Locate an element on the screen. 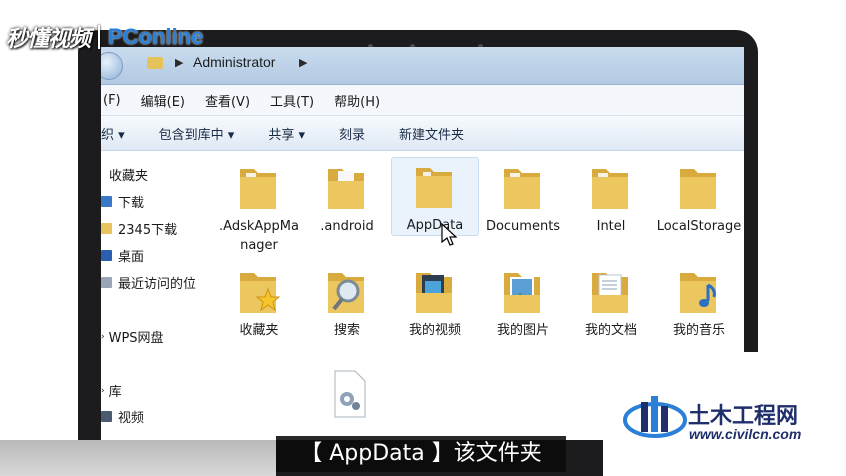  settings-file-icon is located at coordinates (350, 394).